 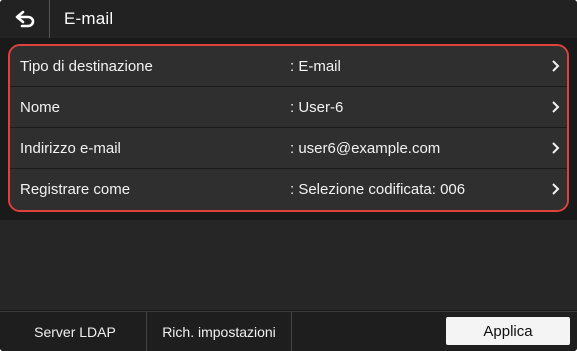 I want to click on row-name: Nome : User-6, so click(x=288, y=107).